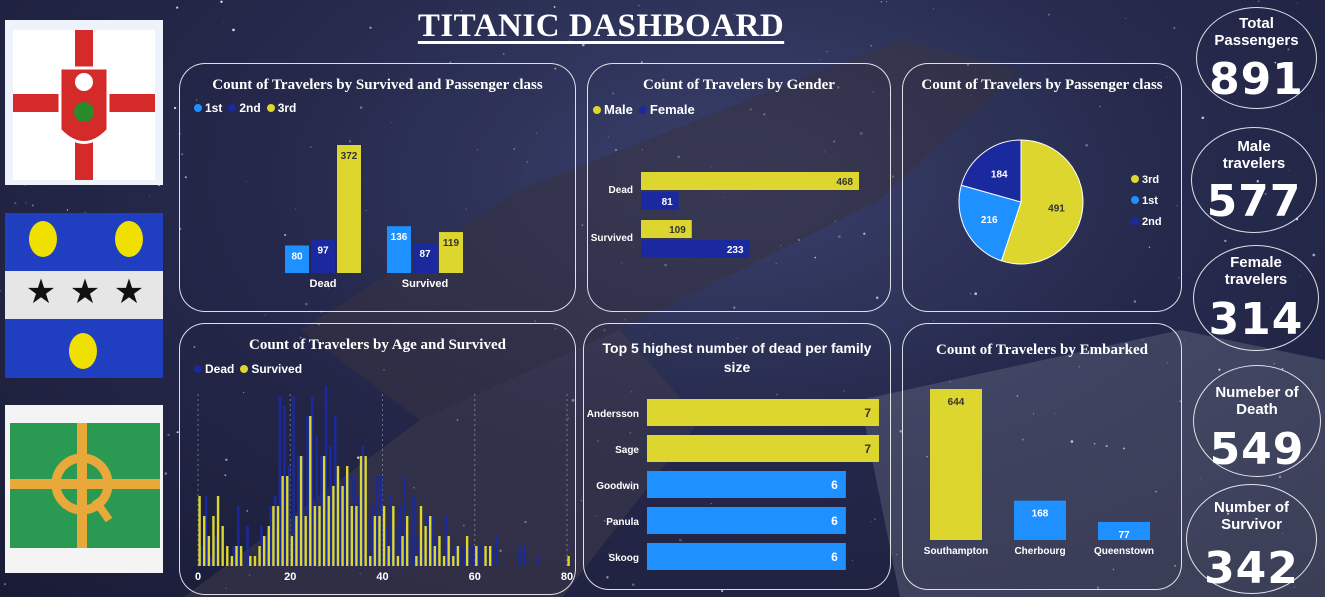 The height and width of the screenshot is (597, 1325). Describe the element at coordinates (84, 489) in the screenshot. I see `queenstown-flag` at that location.